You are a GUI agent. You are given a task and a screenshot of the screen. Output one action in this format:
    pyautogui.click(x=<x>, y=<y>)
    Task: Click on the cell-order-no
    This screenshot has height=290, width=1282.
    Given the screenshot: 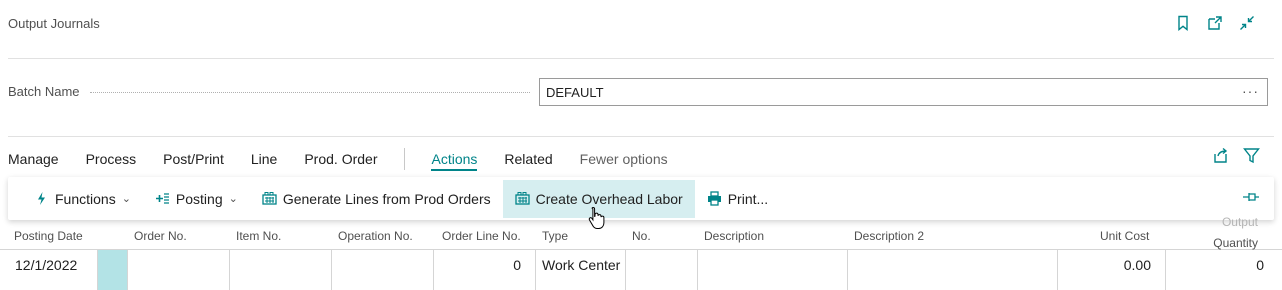 What is the action you would take?
    pyautogui.click(x=179, y=270)
    